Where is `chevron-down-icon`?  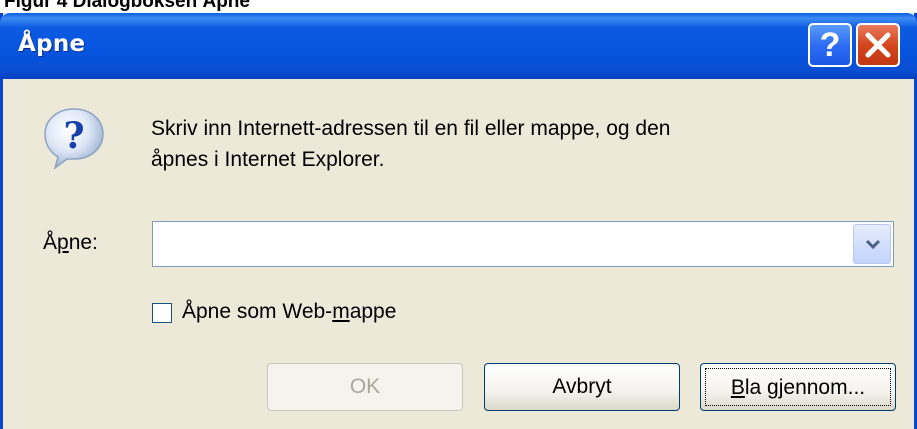
chevron-down-icon is located at coordinates (873, 244).